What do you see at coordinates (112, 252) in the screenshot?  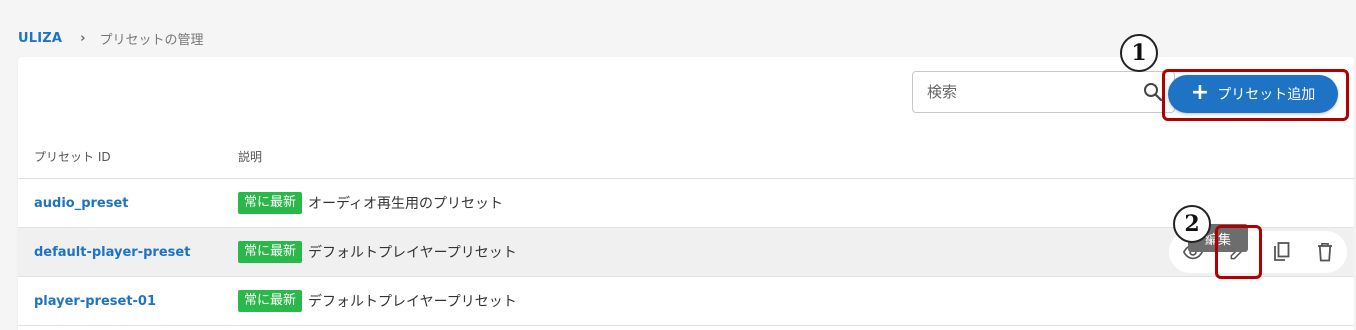 I see `preset-id-link: default-player-preset` at bounding box center [112, 252].